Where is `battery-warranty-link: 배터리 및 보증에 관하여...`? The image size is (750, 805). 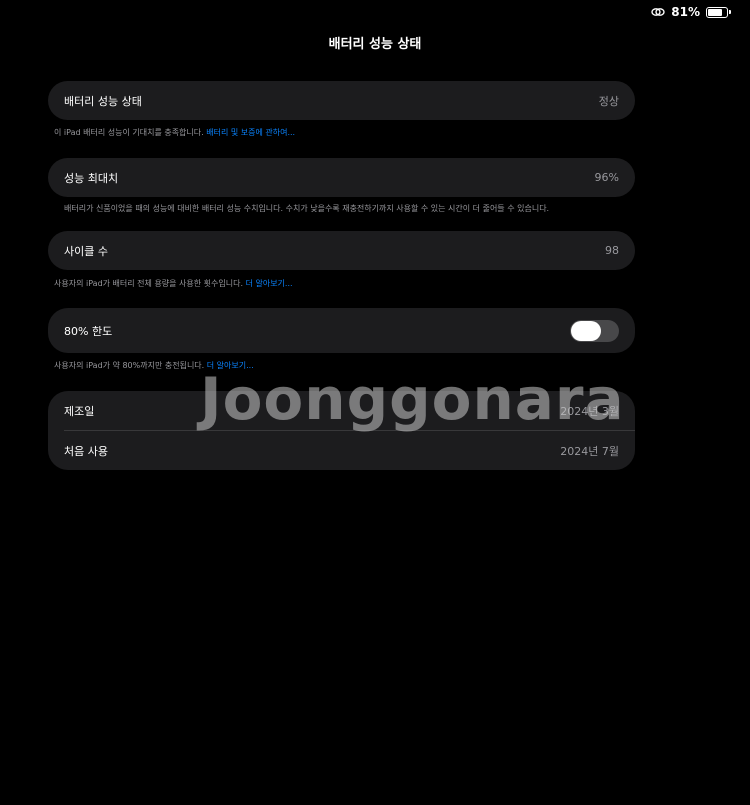 battery-warranty-link: 배터리 및 보증에 관하여... is located at coordinates (250, 132).